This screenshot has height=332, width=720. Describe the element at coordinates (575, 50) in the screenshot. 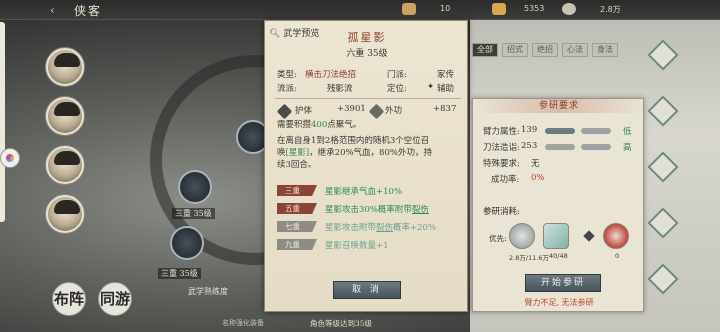

I see `tab-inner-art: 心法` at that location.